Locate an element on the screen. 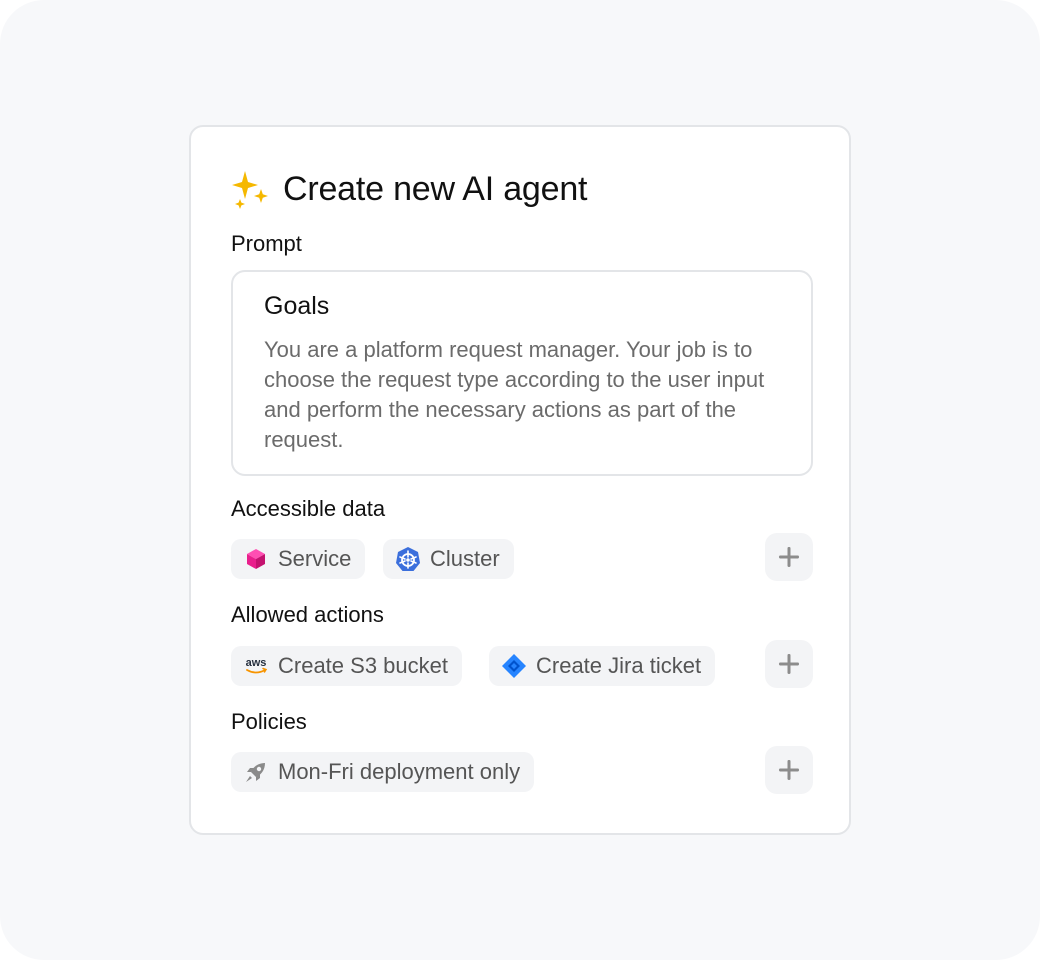 This screenshot has width=1040, height=960. prompt-heading: Goals is located at coordinates (297, 306).